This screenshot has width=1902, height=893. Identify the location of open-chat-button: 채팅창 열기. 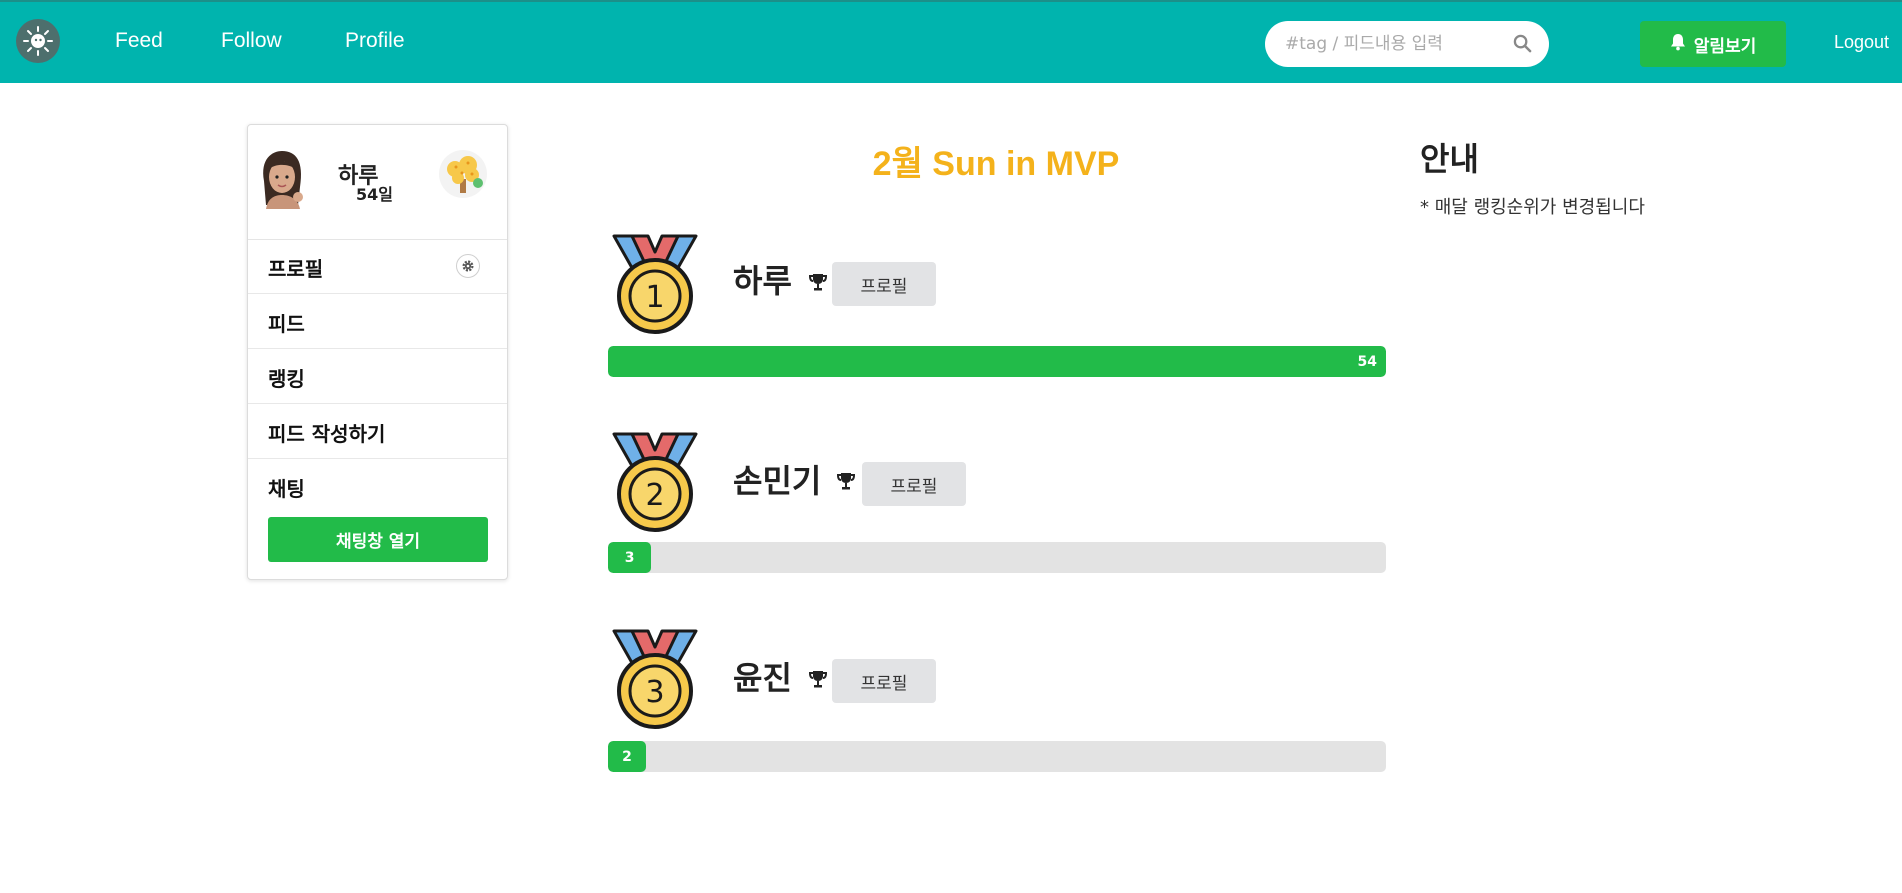
(378, 539).